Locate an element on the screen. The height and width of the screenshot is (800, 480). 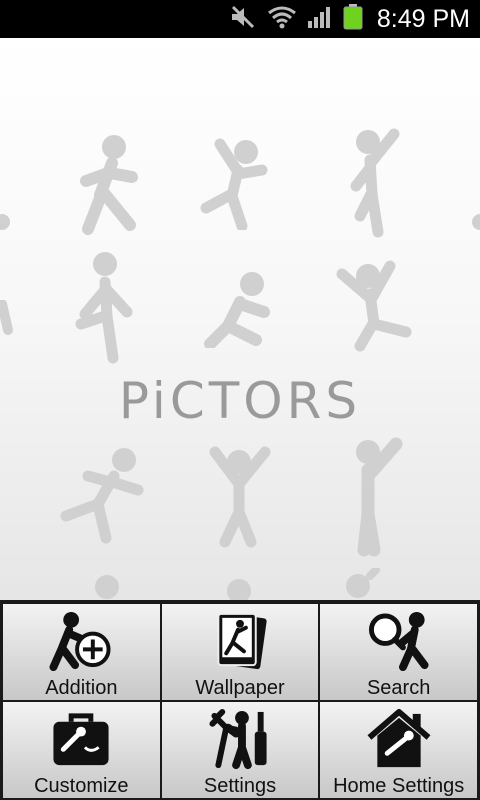
add-person-icon is located at coordinates (80, 641).